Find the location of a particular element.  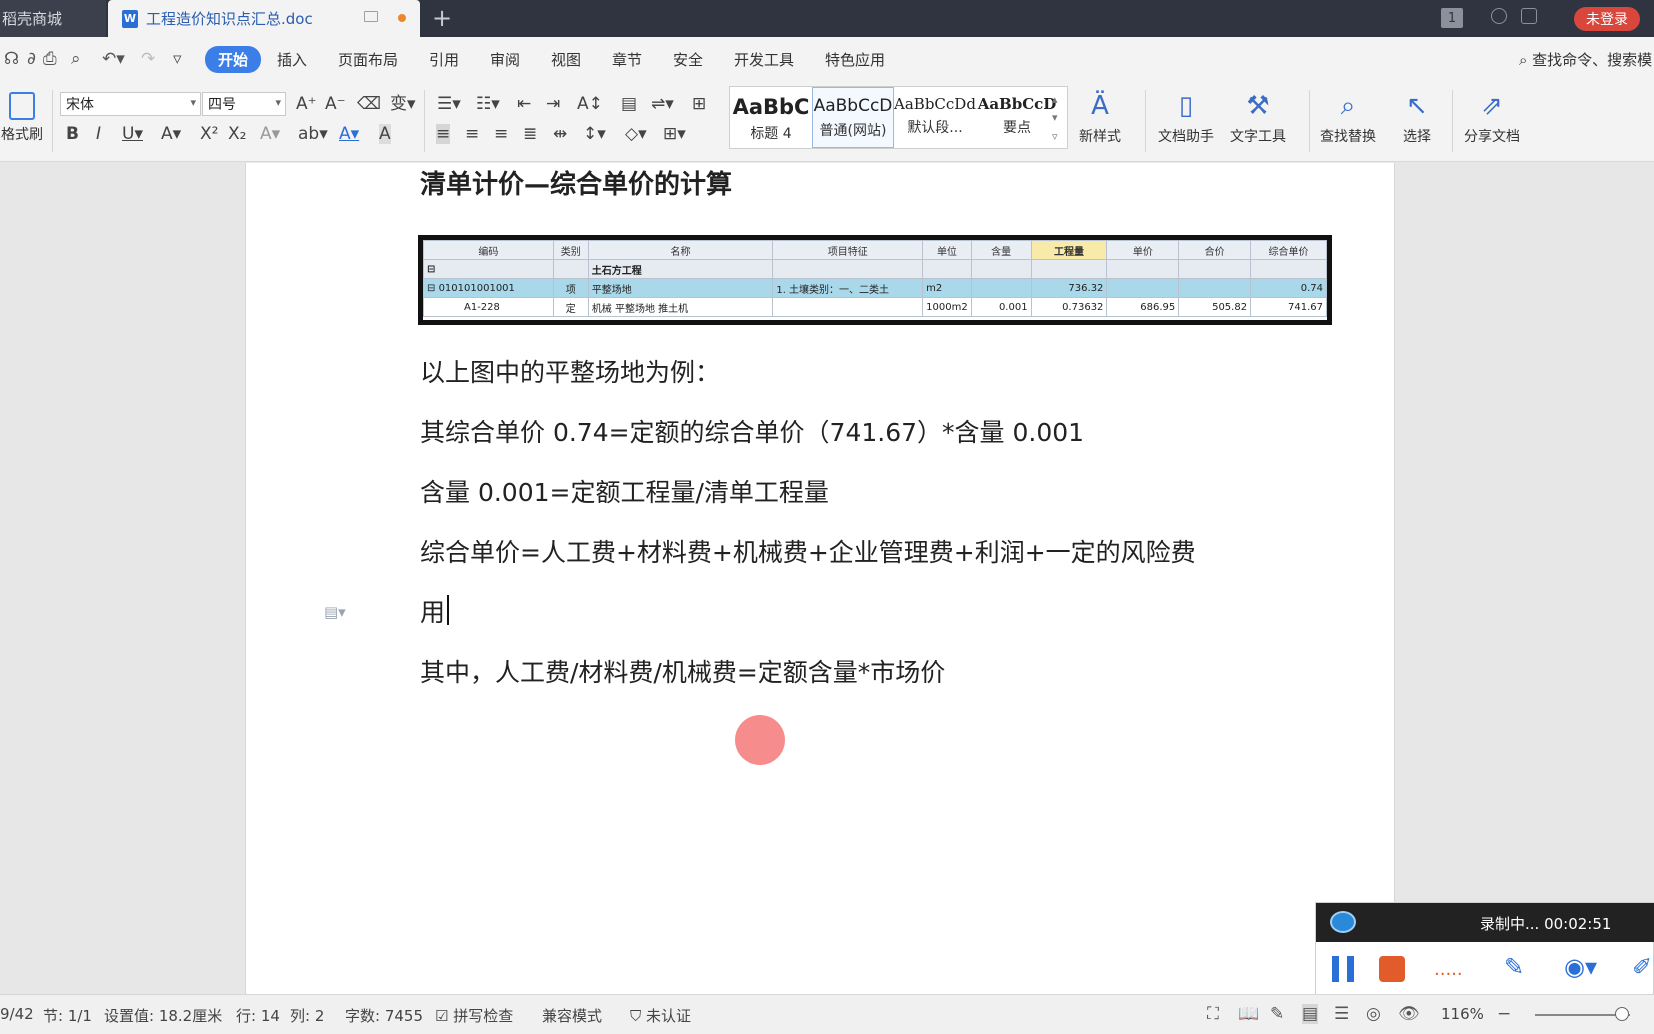

char-shading-icon: A is located at coordinates (385, 134).